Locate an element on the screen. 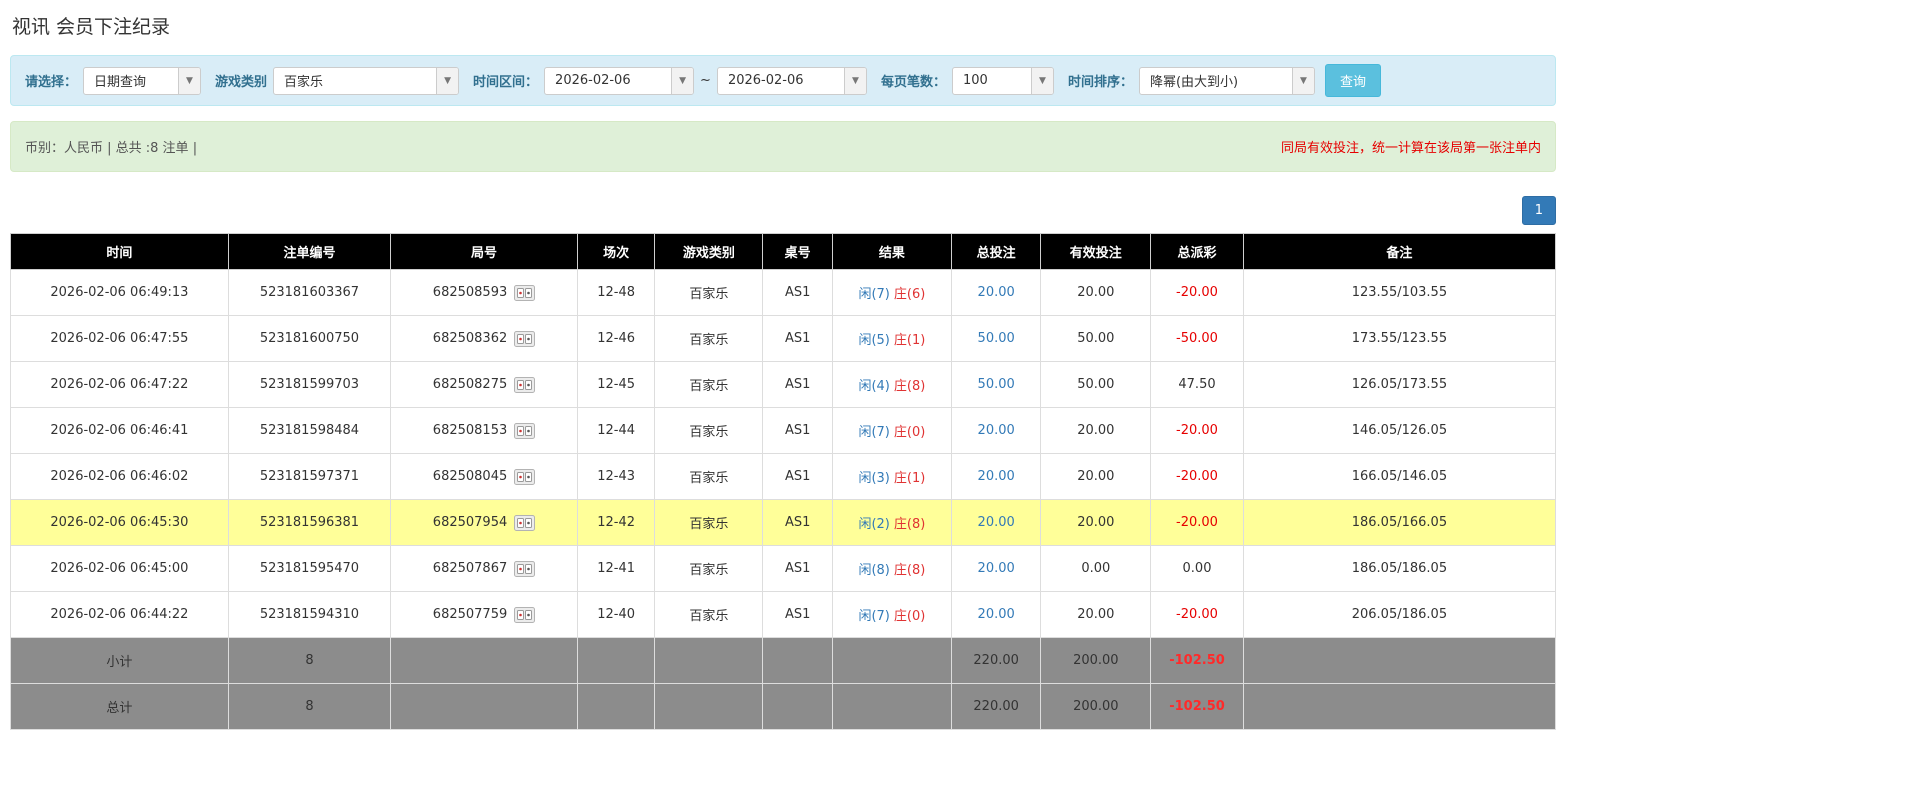  time-cell: 2026-02-06 06:46:41 is located at coordinates (119, 430).